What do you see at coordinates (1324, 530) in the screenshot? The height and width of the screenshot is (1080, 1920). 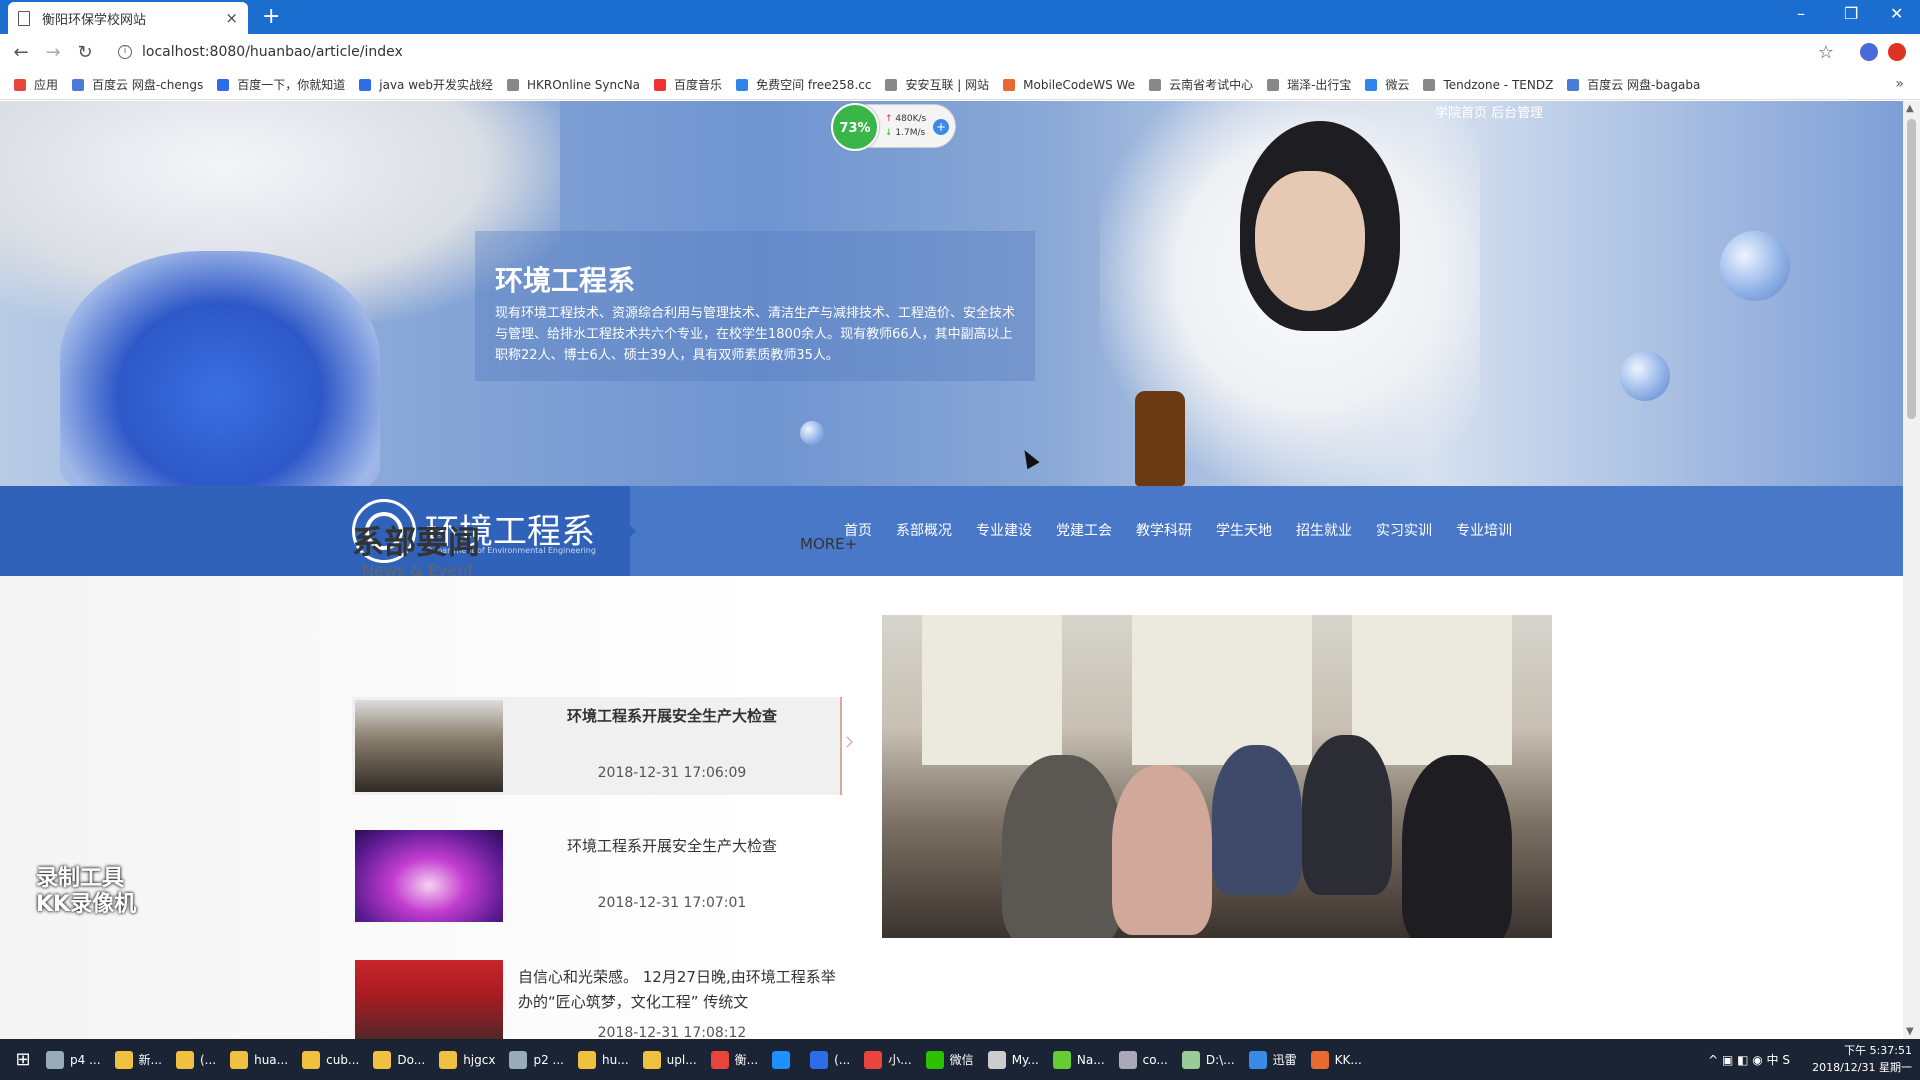 I see `nav-menu-item: 招生就业` at bounding box center [1324, 530].